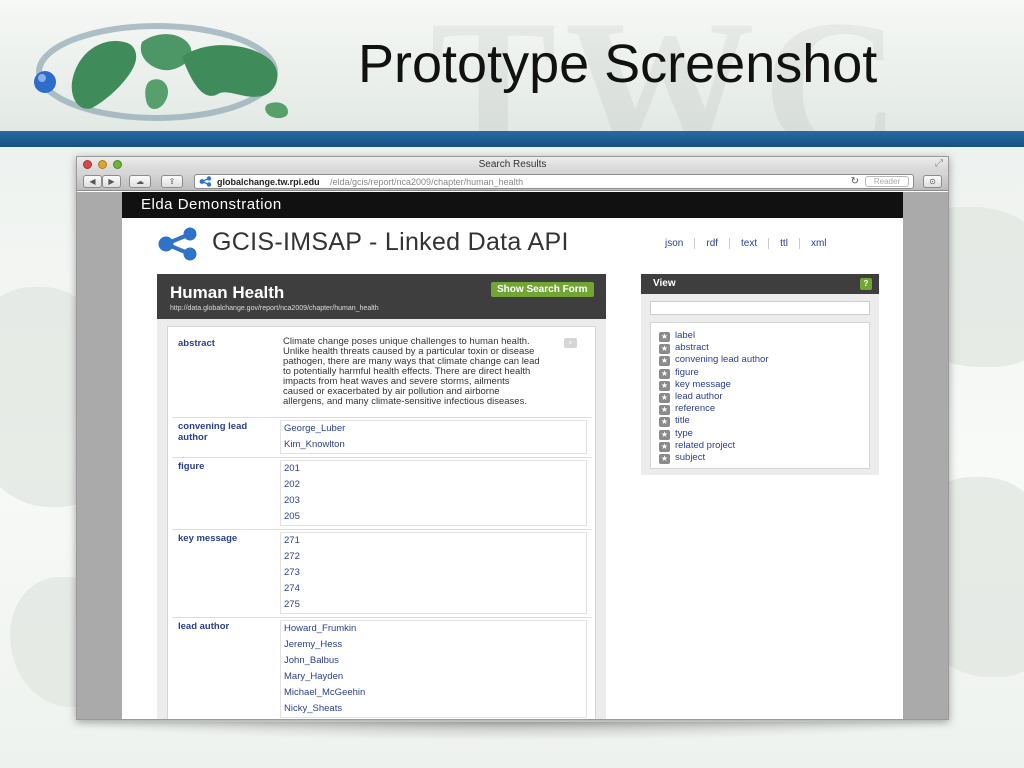  I want to click on view-item: ★ subject, so click(760, 458).